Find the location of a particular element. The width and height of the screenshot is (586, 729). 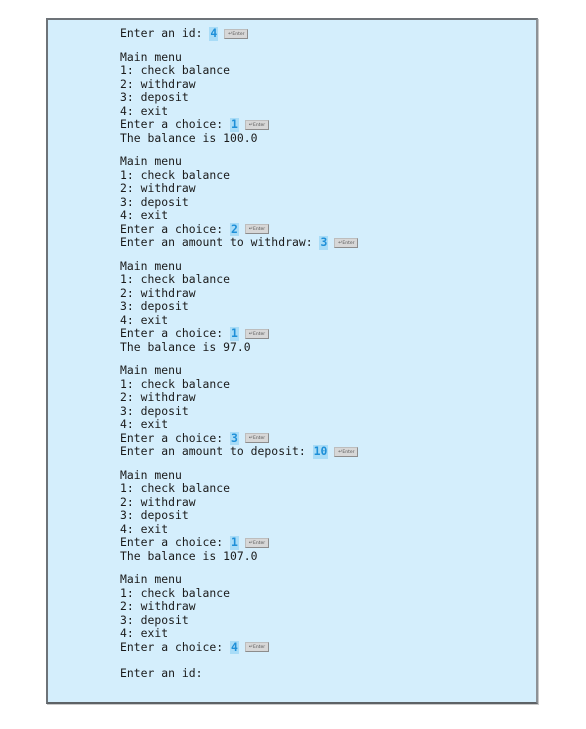

console-line: The balance is 100.0 is located at coordinates (239, 138).